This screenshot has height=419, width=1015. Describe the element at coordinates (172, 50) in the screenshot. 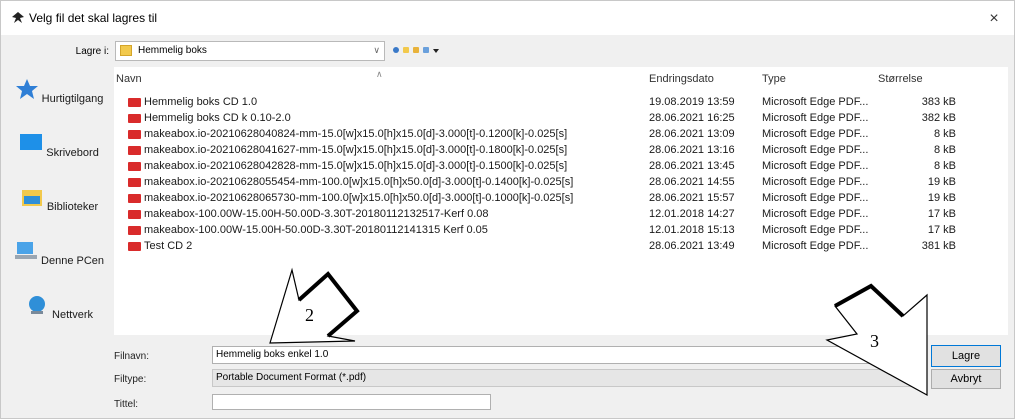

I see `lookin-value: Hemmelig boks` at that location.